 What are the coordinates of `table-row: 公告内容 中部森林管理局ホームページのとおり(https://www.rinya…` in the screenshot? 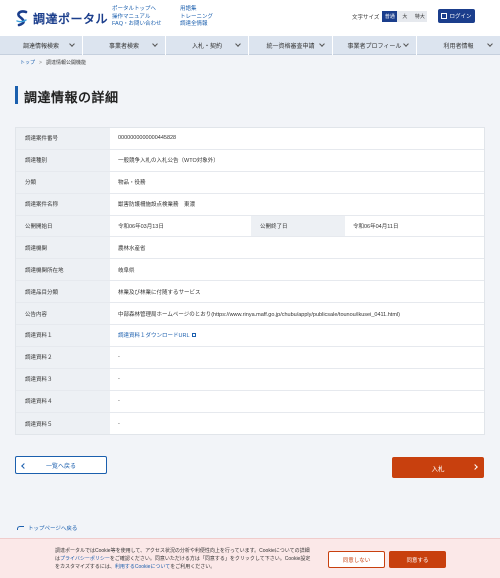 It's located at (250, 314).